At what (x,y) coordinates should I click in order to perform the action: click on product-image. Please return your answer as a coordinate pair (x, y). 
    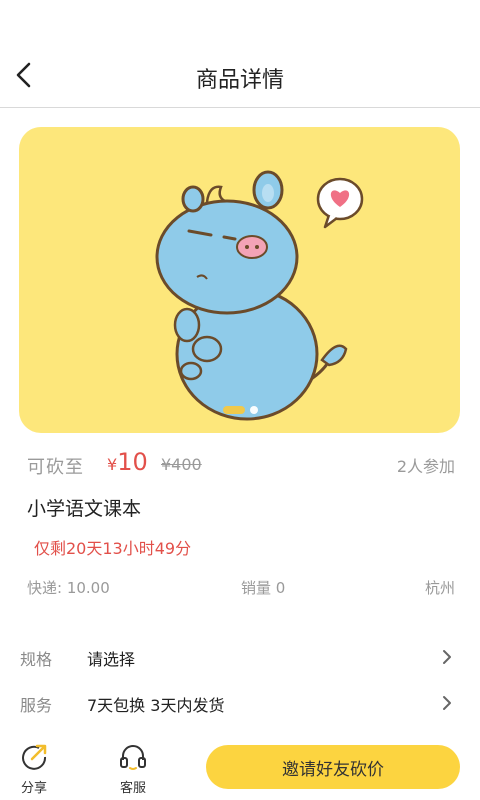
    Looking at the image, I should click on (259, 295).